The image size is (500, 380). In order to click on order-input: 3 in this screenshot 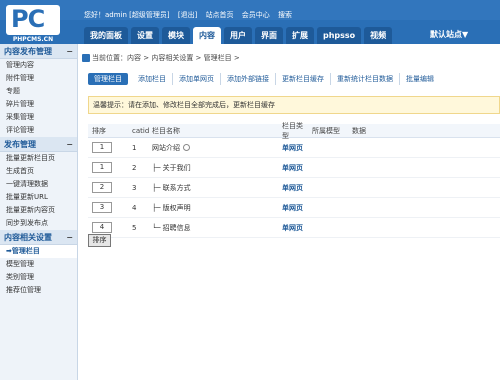, I will do `click(102, 207)`.